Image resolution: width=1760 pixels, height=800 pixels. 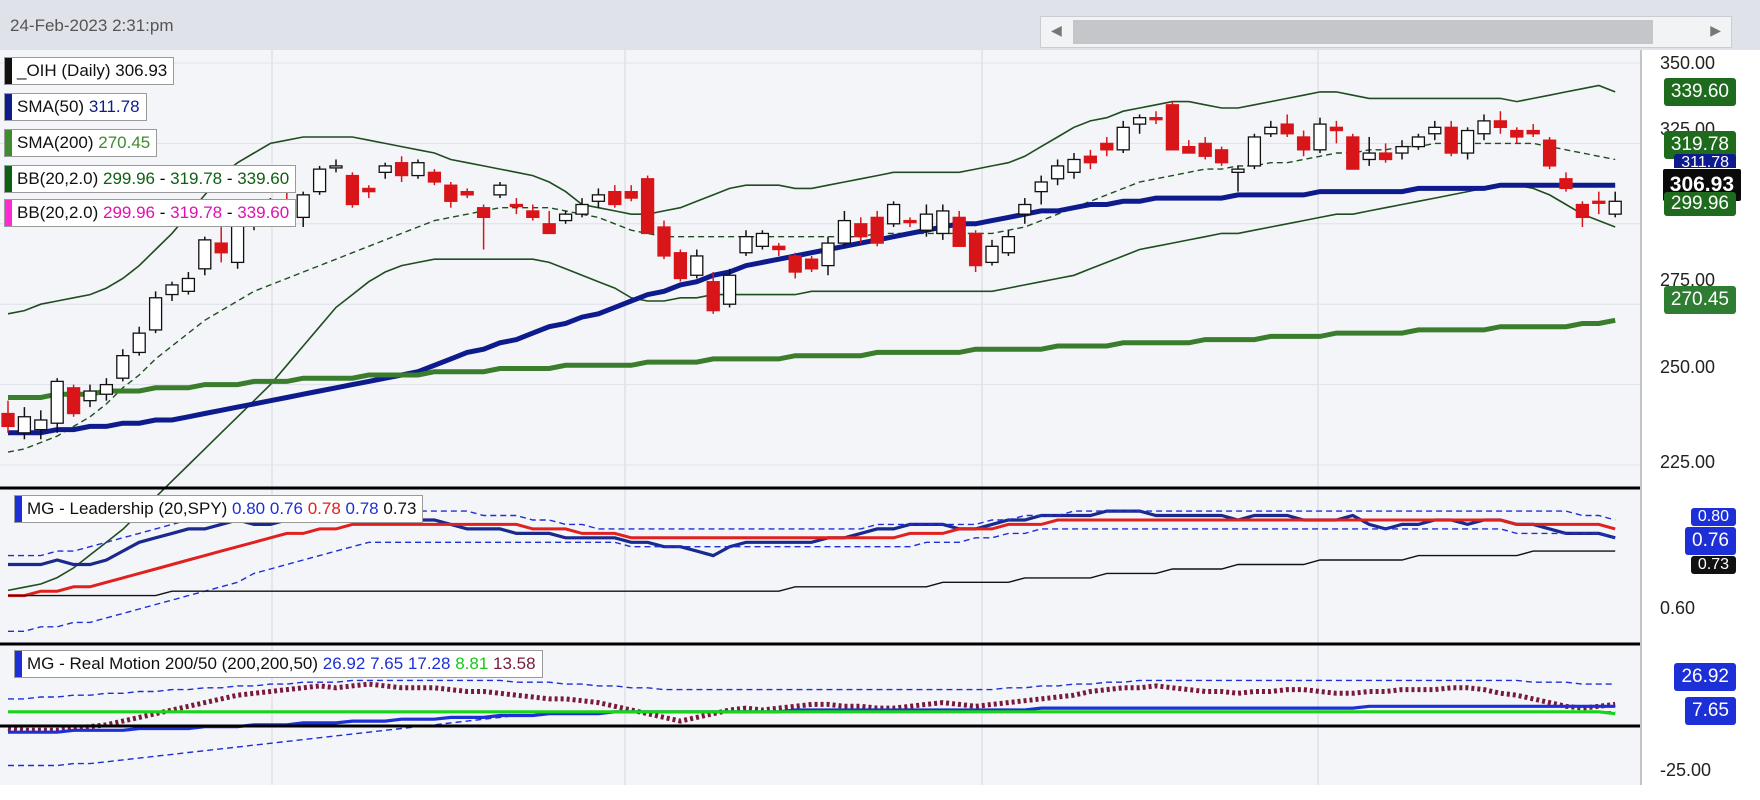 I want to click on legend-bb-magenta: BB(20,2.0) 299.96 - 319.78 - 339.60, so click(x=150, y=213).